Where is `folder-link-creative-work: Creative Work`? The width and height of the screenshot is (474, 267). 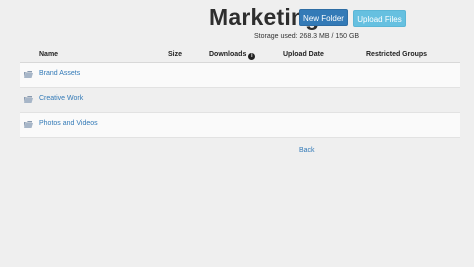
folder-link-creative-work: Creative Work is located at coordinates (61, 98).